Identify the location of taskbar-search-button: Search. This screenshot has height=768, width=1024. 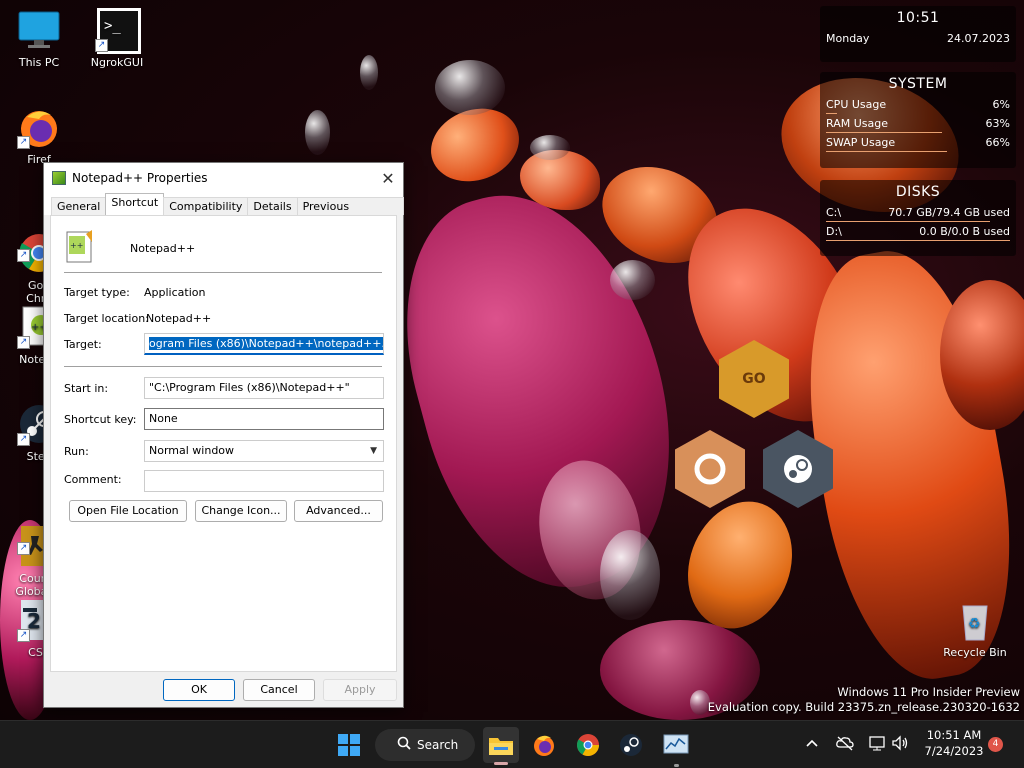
(425, 745).